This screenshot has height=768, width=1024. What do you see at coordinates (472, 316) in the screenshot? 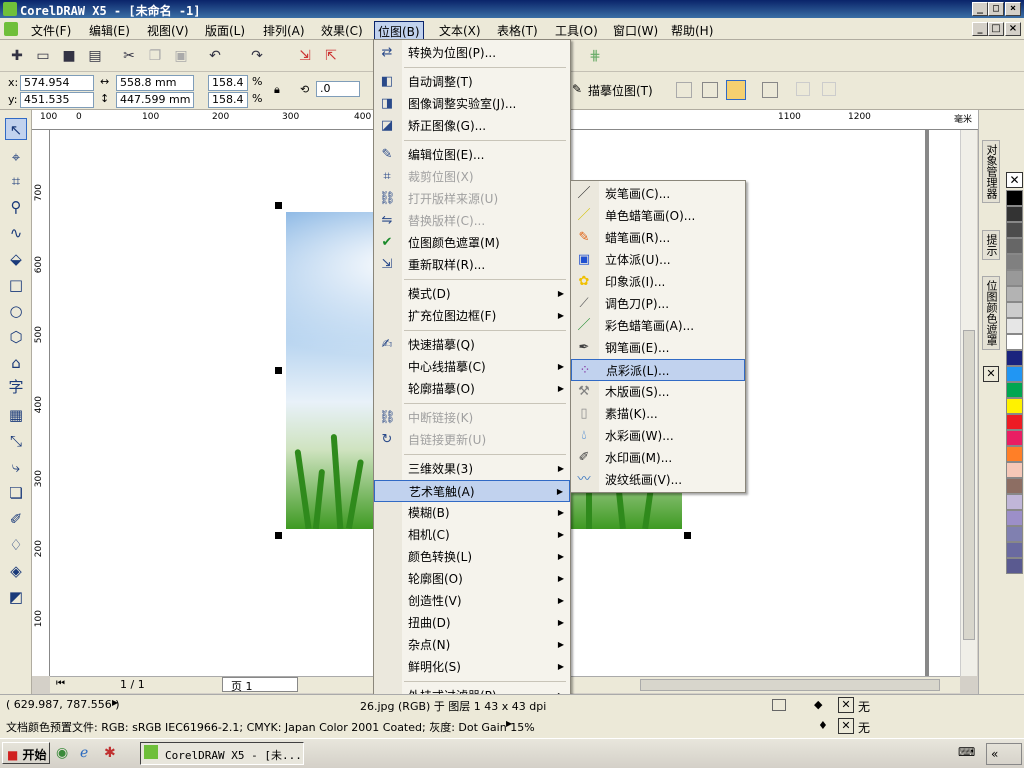
I see `bitmap-menu-item: 扩充位图边框(F) ▶` at bounding box center [472, 316].